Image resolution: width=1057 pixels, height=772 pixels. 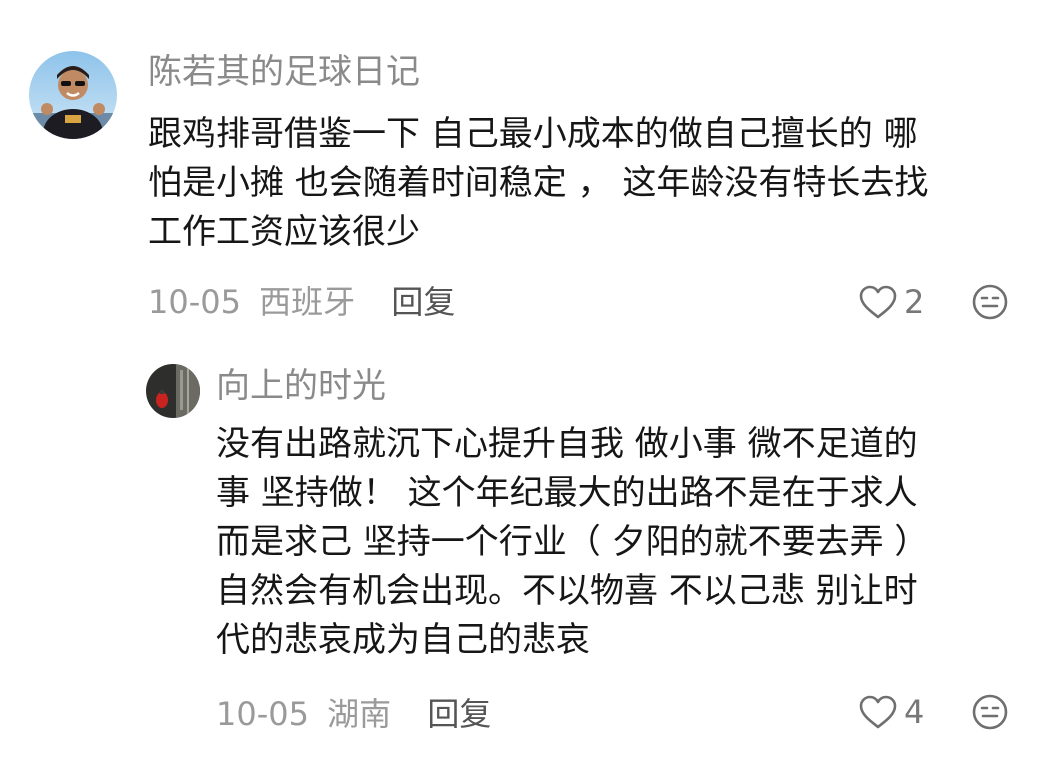 I want to click on comment-text-line: 而是求己 坚持一个行业（ 夕阳的就不要去弄 ）, so click(x=572, y=542).